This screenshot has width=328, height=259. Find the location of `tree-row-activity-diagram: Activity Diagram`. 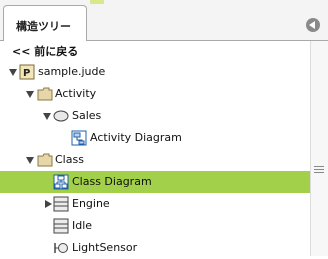

tree-row-activity-diagram: Activity Diagram is located at coordinates (155, 138).